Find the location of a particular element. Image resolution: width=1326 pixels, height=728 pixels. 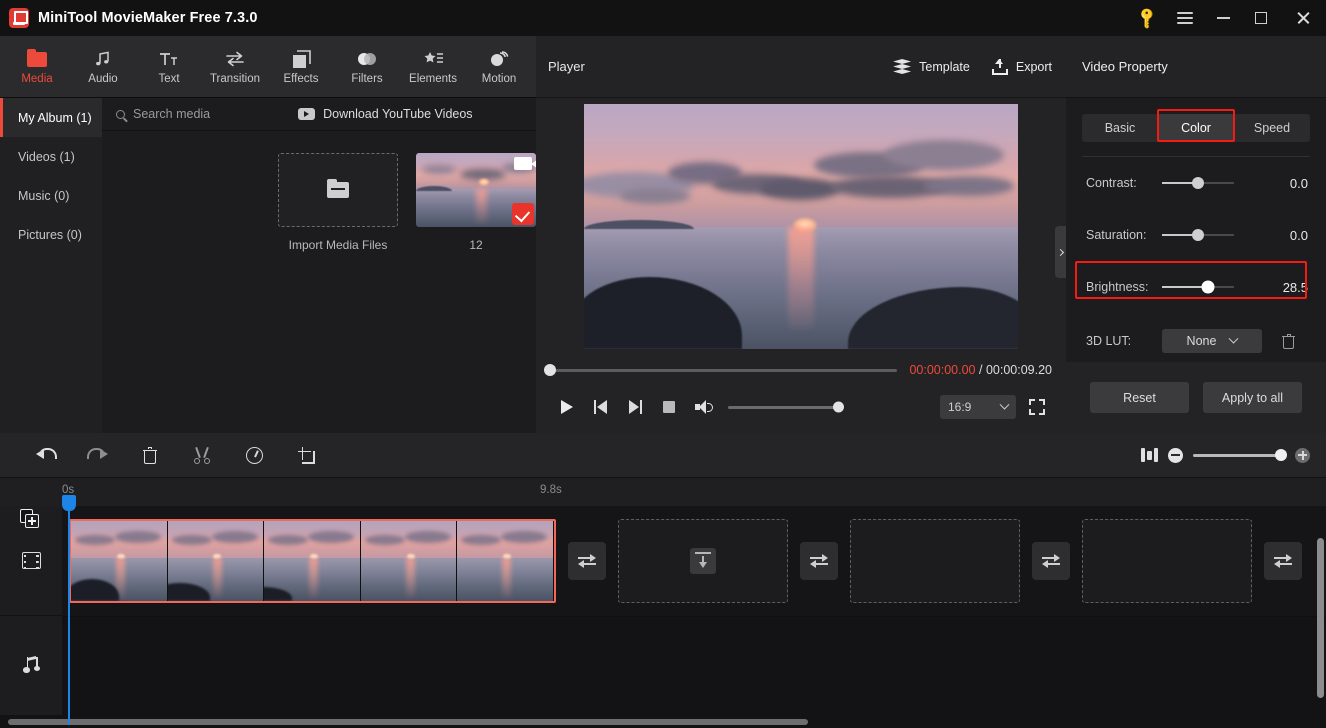

ribbon-tab-filters: Filters is located at coordinates (367, 67).